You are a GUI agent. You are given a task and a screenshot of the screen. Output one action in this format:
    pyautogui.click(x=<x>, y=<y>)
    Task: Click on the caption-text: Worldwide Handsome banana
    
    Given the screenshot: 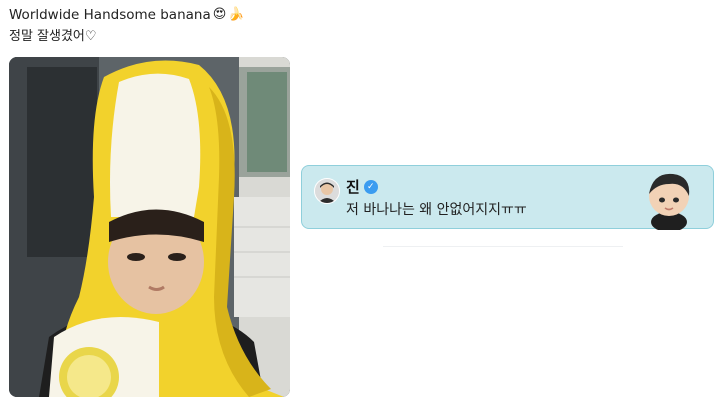 What is the action you would take?
    pyautogui.click(x=110, y=15)
    